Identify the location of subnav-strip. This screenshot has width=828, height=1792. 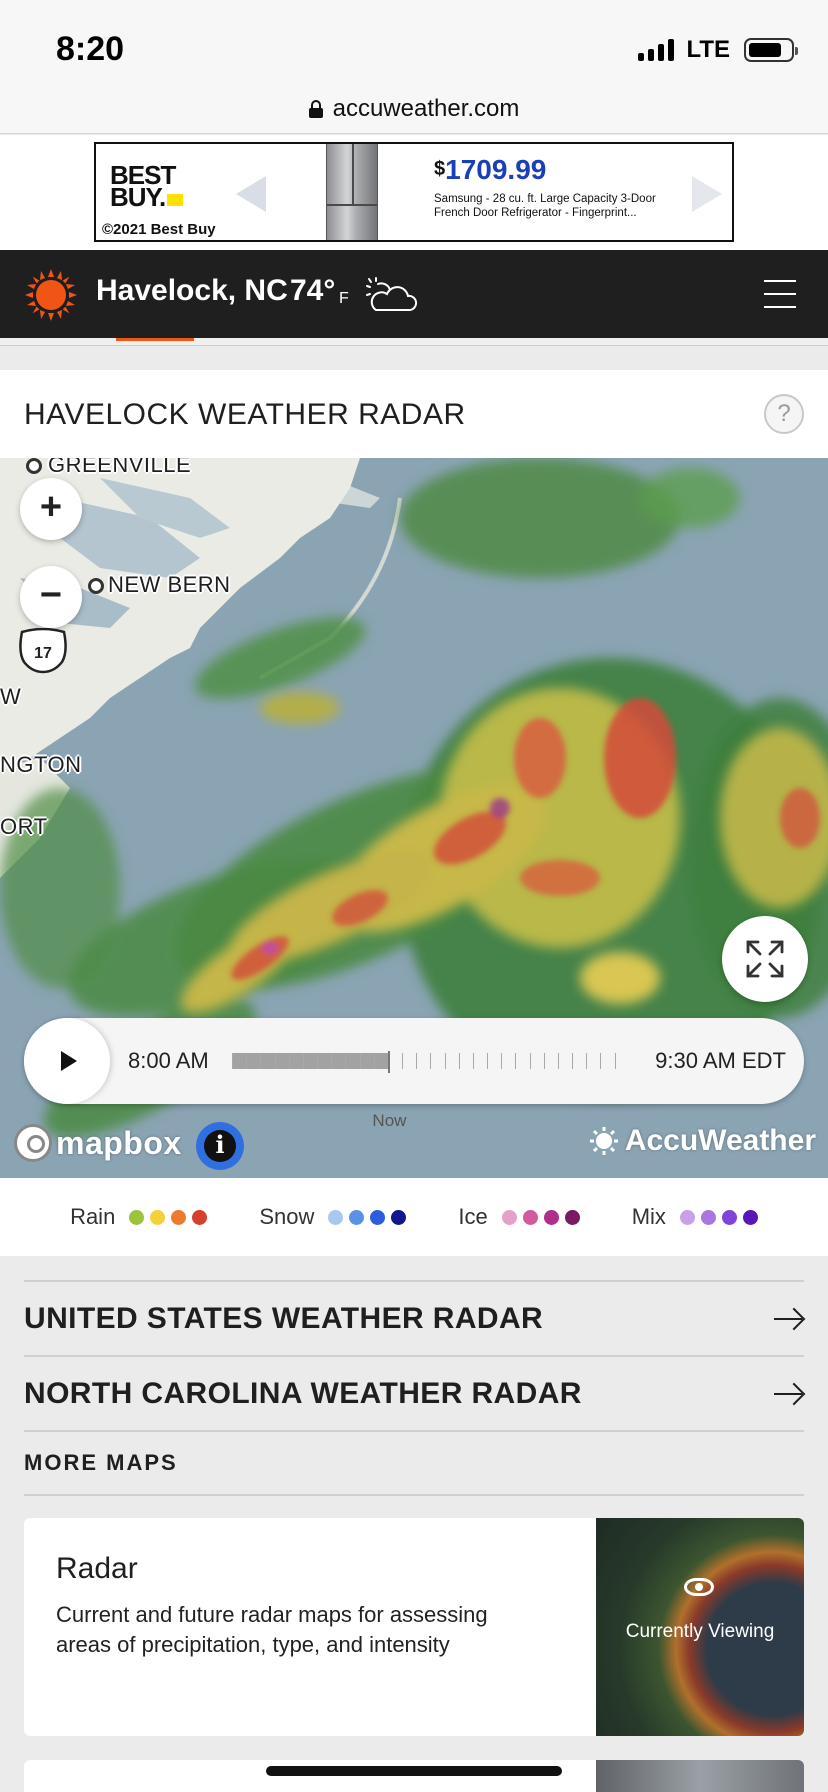
(414, 342).